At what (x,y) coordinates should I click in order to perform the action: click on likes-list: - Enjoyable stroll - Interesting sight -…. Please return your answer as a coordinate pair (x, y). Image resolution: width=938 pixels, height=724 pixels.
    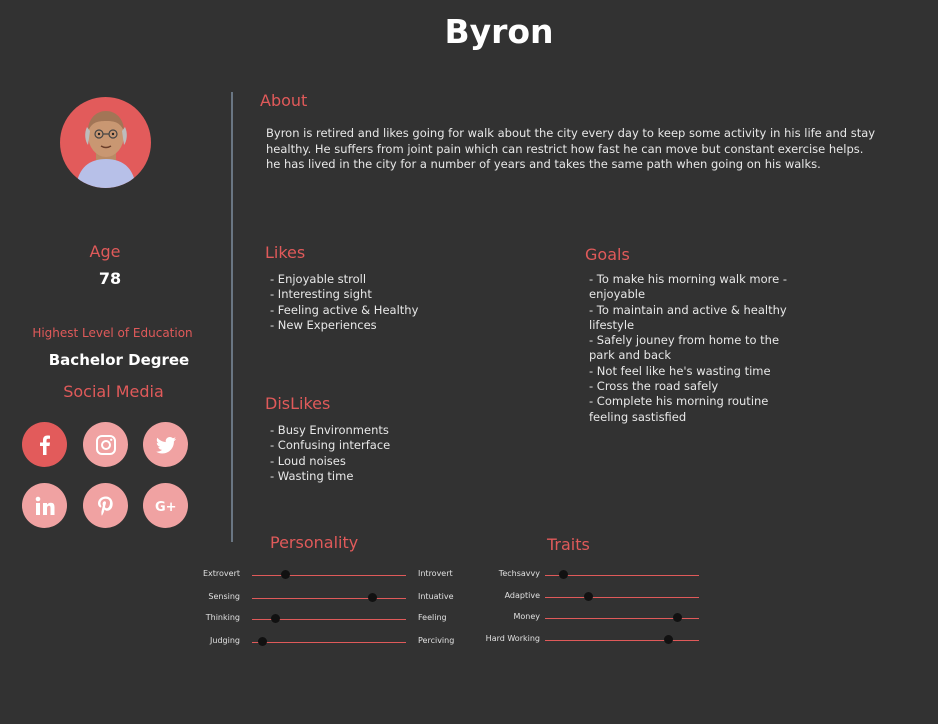
    Looking at the image, I should click on (344, 302).